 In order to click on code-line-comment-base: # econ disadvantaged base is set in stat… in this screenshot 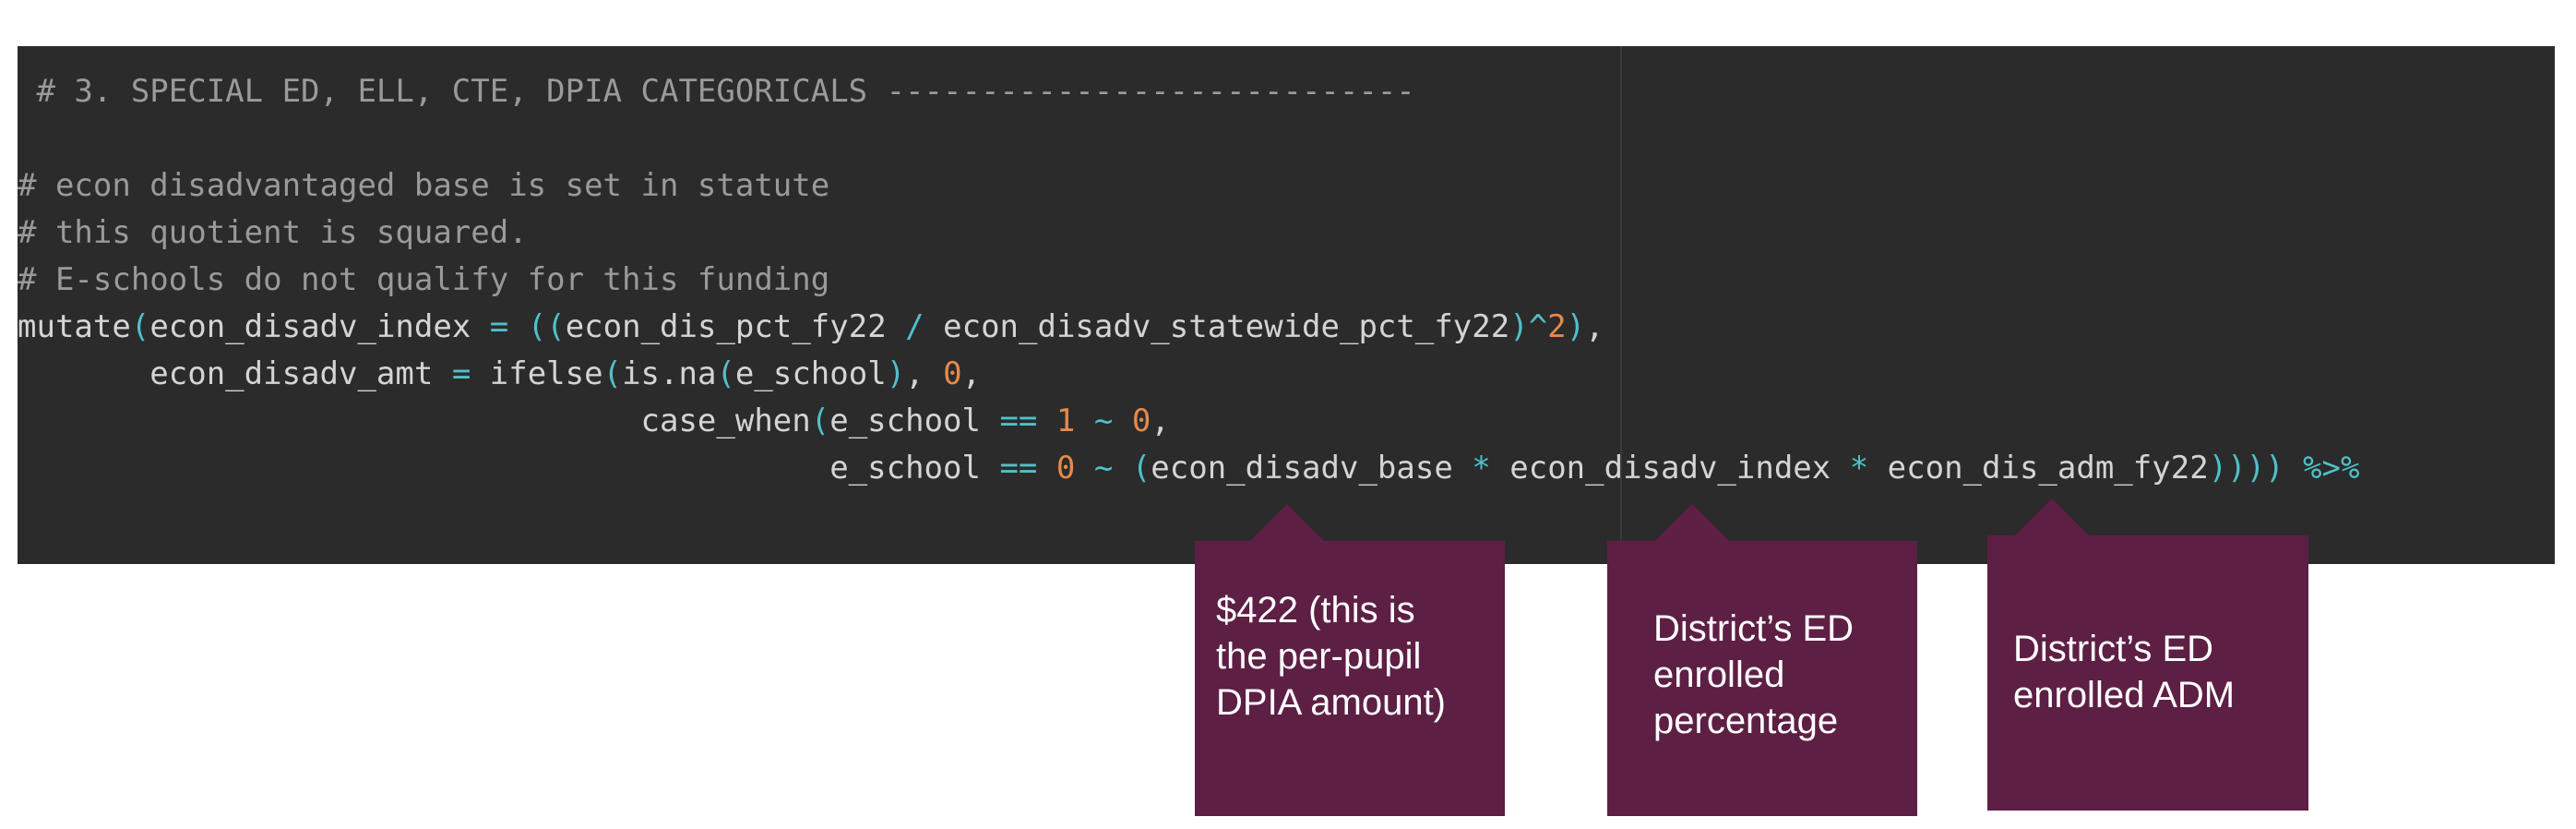, I will do `click(423, 185)`.